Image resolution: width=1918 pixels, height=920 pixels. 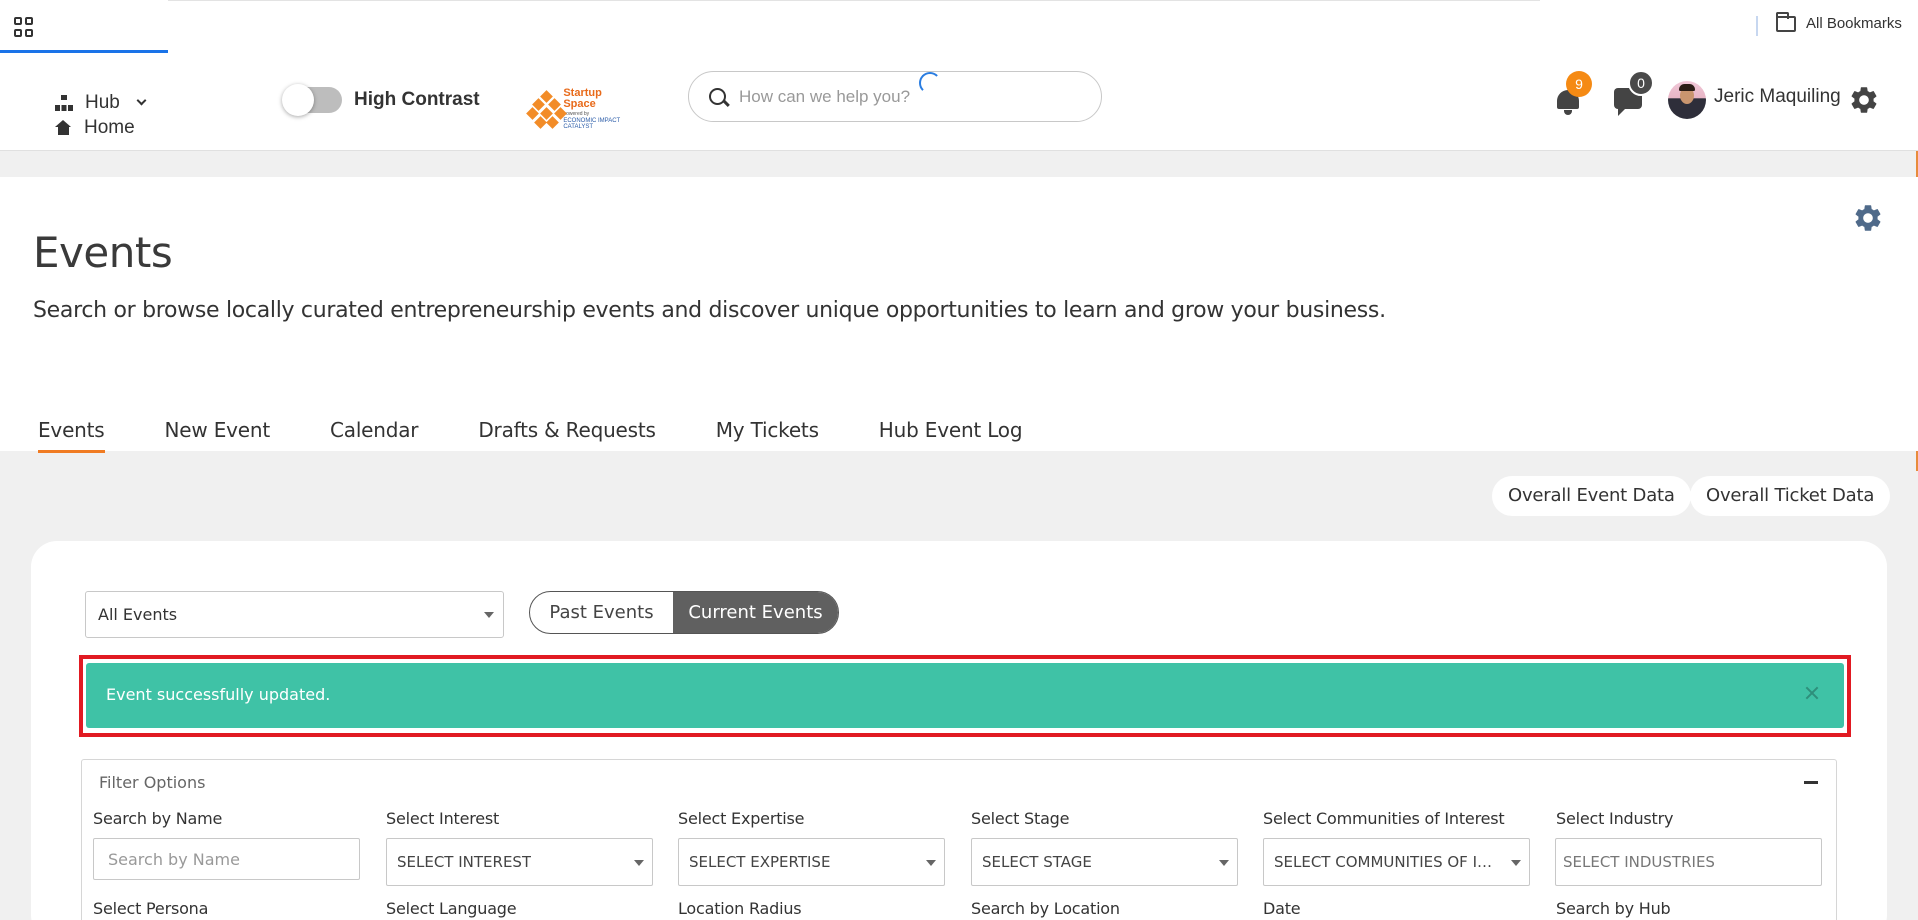 I want to click on hub-label: Hub, so click(x=102, y=102).